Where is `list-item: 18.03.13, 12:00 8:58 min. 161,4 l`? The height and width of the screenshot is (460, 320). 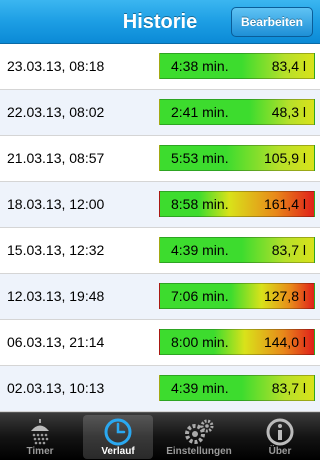 list-item: 18.03.13, 12:00 8:58 min. 161,4 l is located at coordinates (160, 205).